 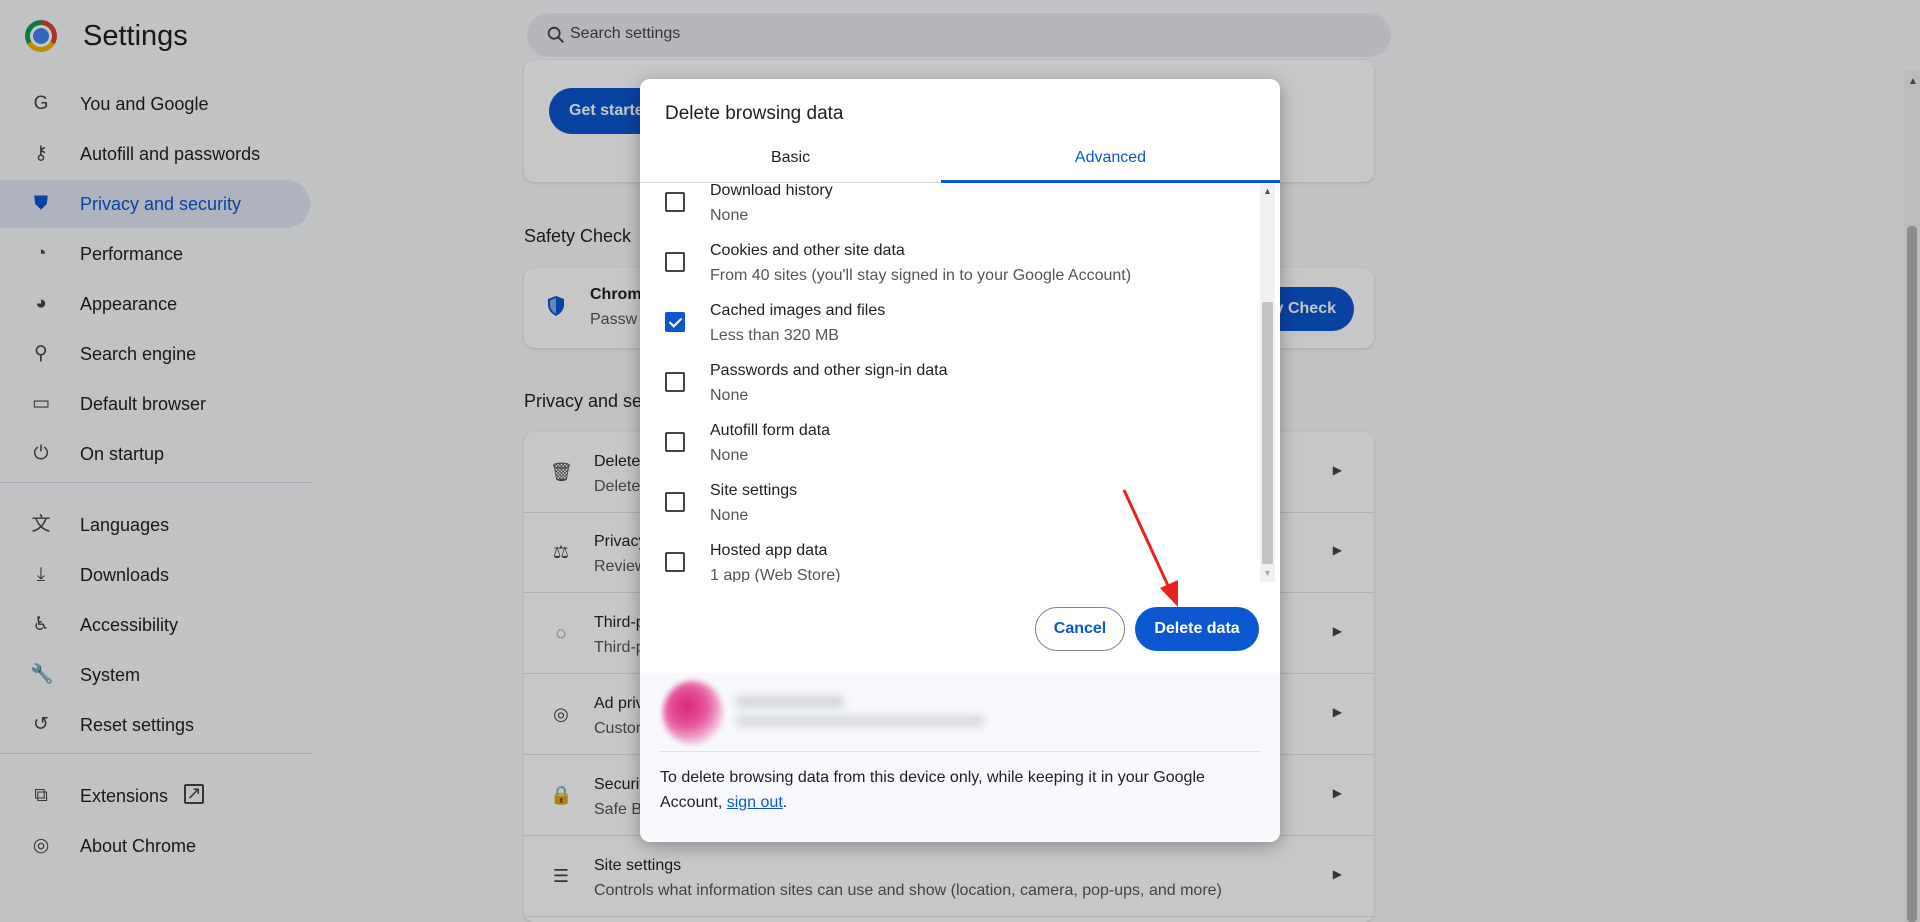 What do you see at coordinates (950, 208) in the screenshot?
I see `data-type-item: Download history None` at bounding box center [950, 208].